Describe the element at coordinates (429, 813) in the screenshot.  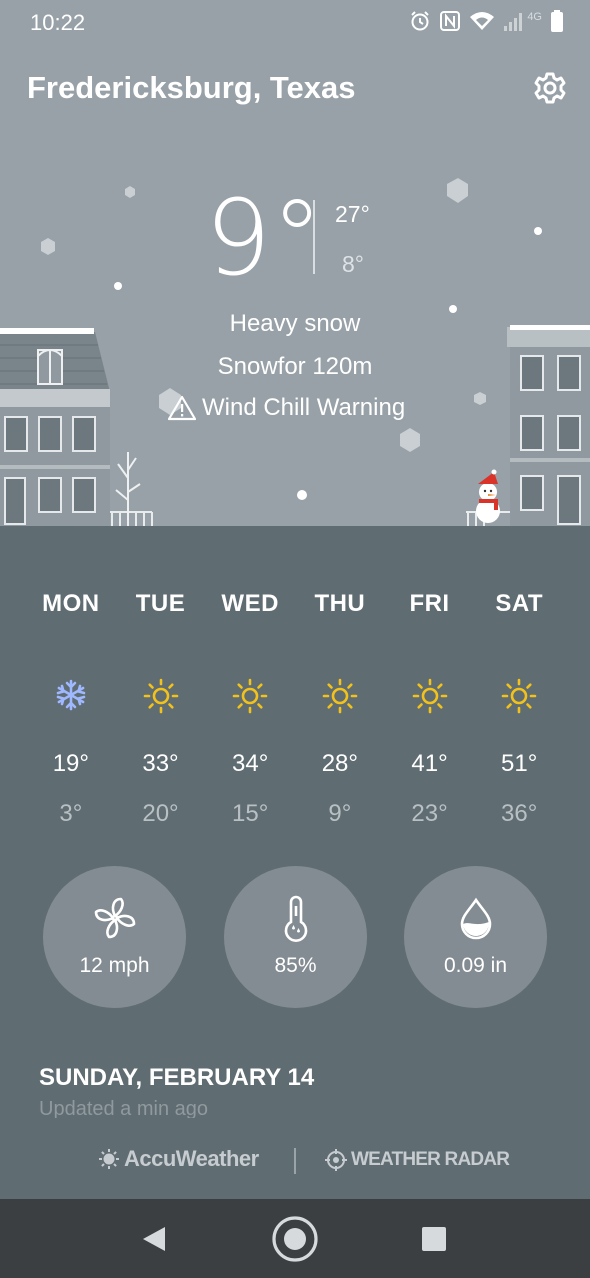
I see `forecast-low: 23°` at that location.